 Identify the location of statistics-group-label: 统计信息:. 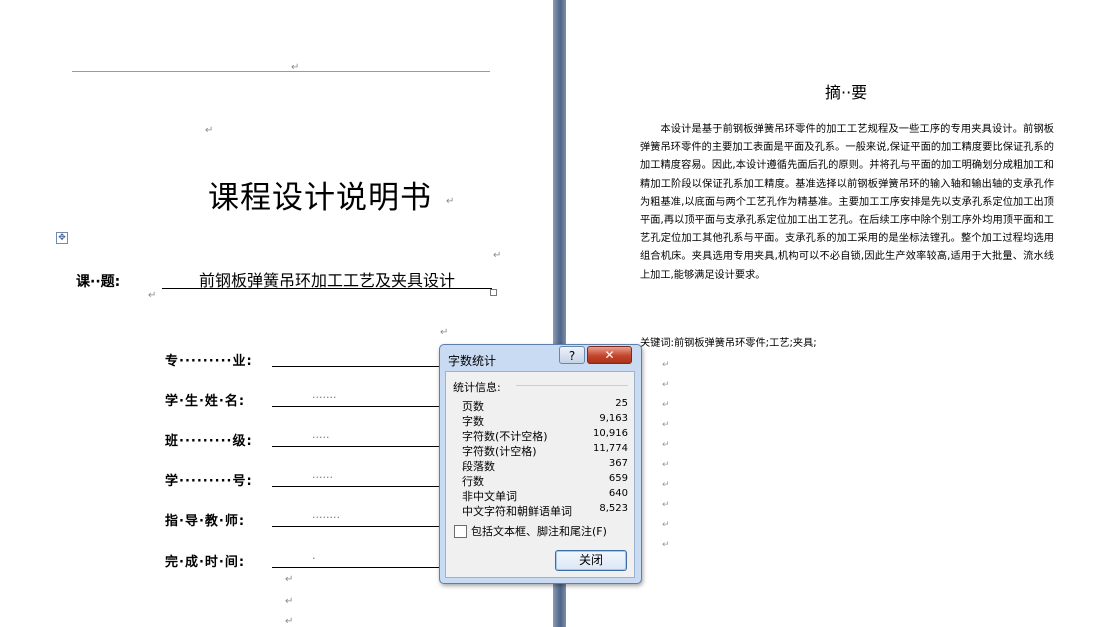
(477, 387).